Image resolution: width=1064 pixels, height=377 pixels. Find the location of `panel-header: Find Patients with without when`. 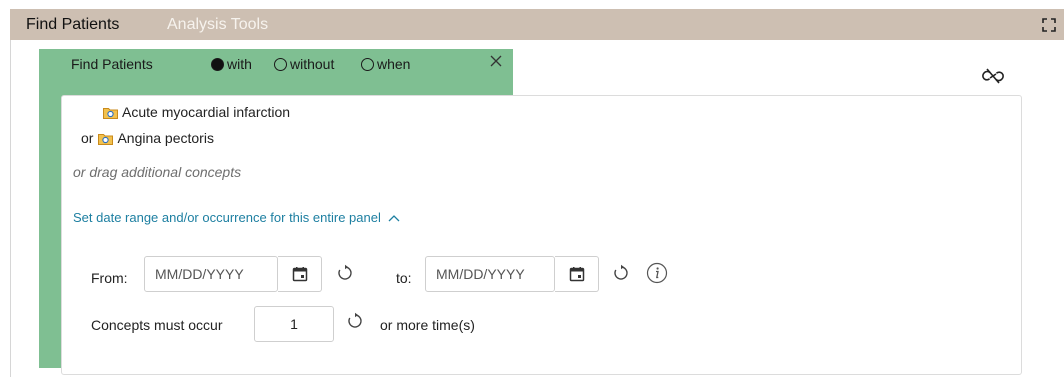

panel-header: Find Patients with without when is located at coordinates (276, 64).